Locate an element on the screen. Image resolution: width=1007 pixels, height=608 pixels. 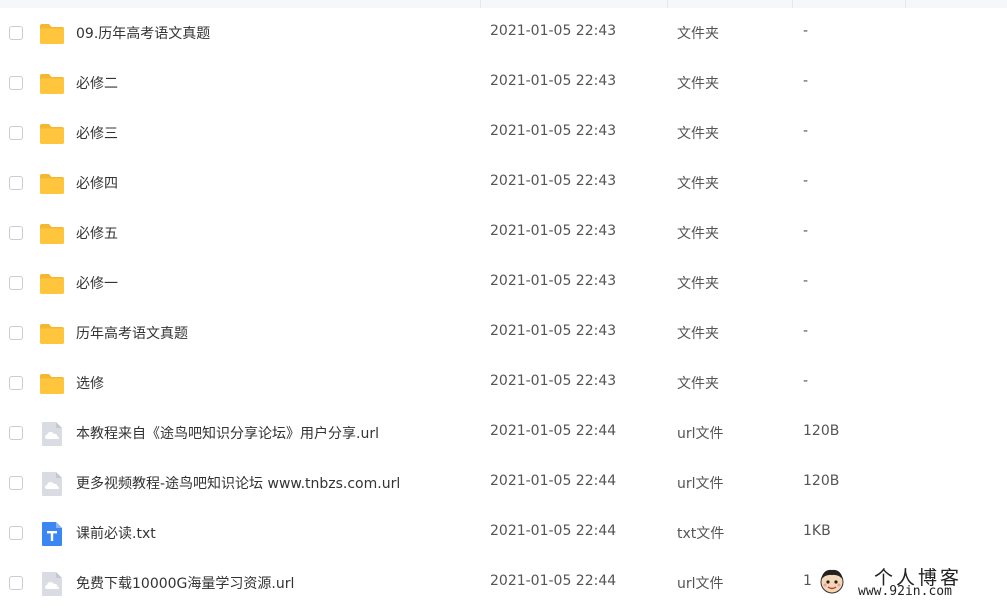
file-type: txt文件 is located at coordinates (701, 534).